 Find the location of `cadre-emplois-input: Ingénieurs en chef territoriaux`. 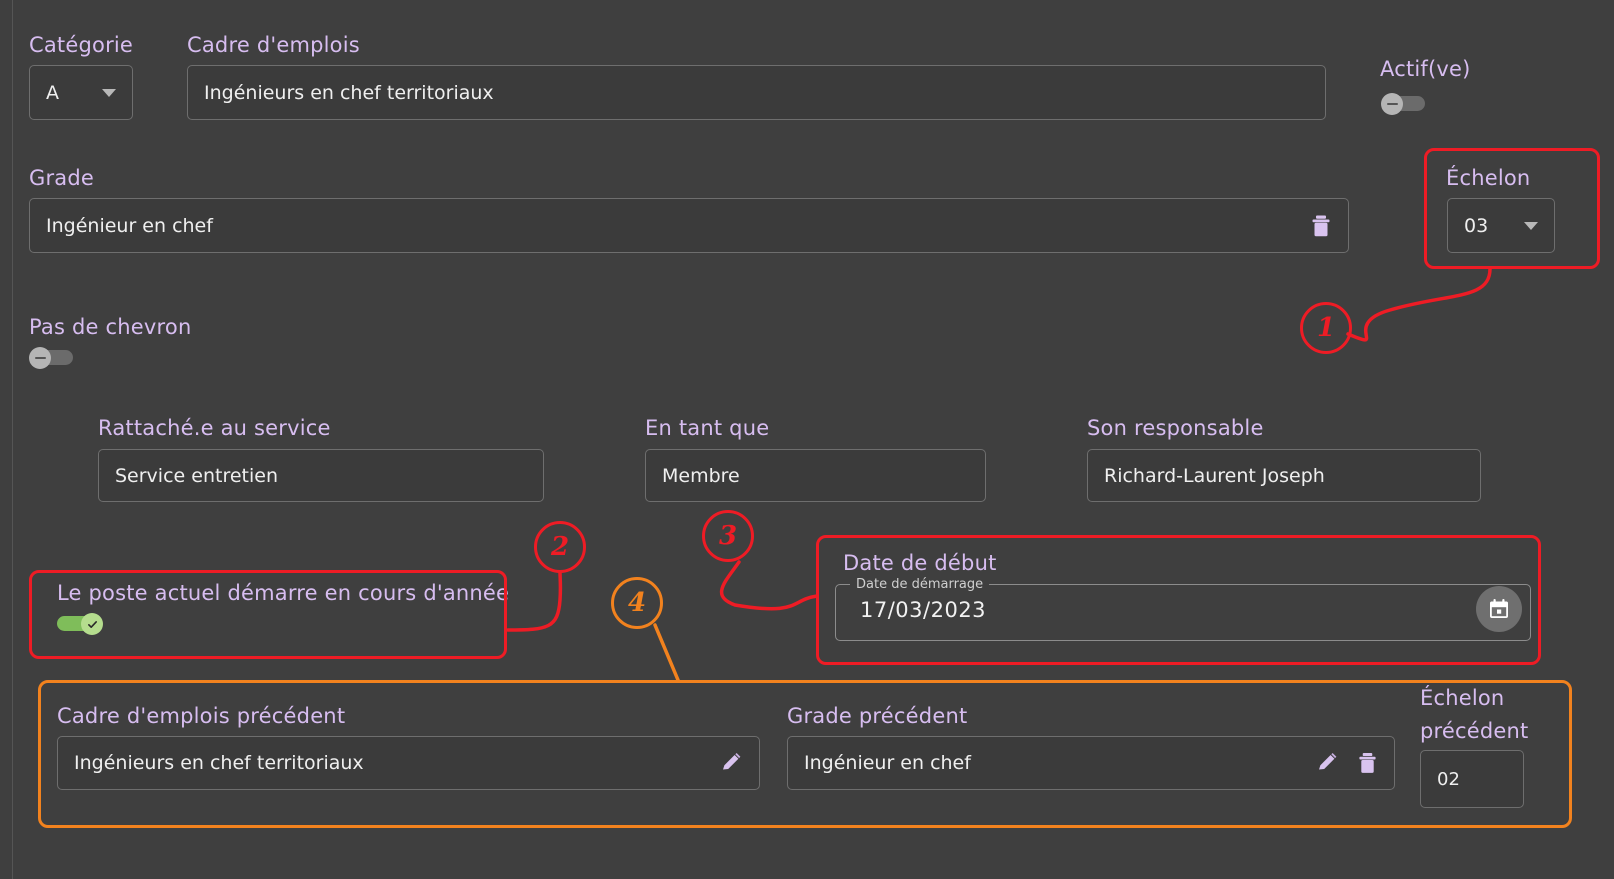

cadre-emplois-input: Ingénieurs en chef territoriaux is located at coordinates (756, 92).